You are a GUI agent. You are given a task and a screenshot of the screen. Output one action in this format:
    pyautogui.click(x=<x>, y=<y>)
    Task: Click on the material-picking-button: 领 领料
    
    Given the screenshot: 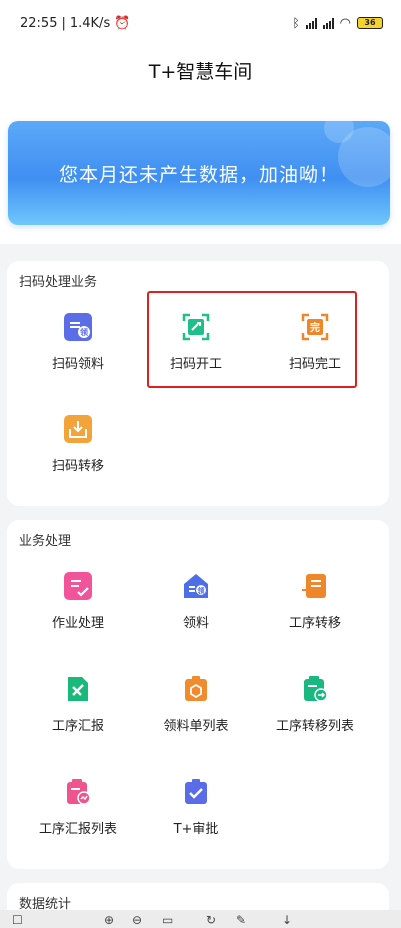 What is the action you would take?
    pyautogui.click(x=196, y=601)
    